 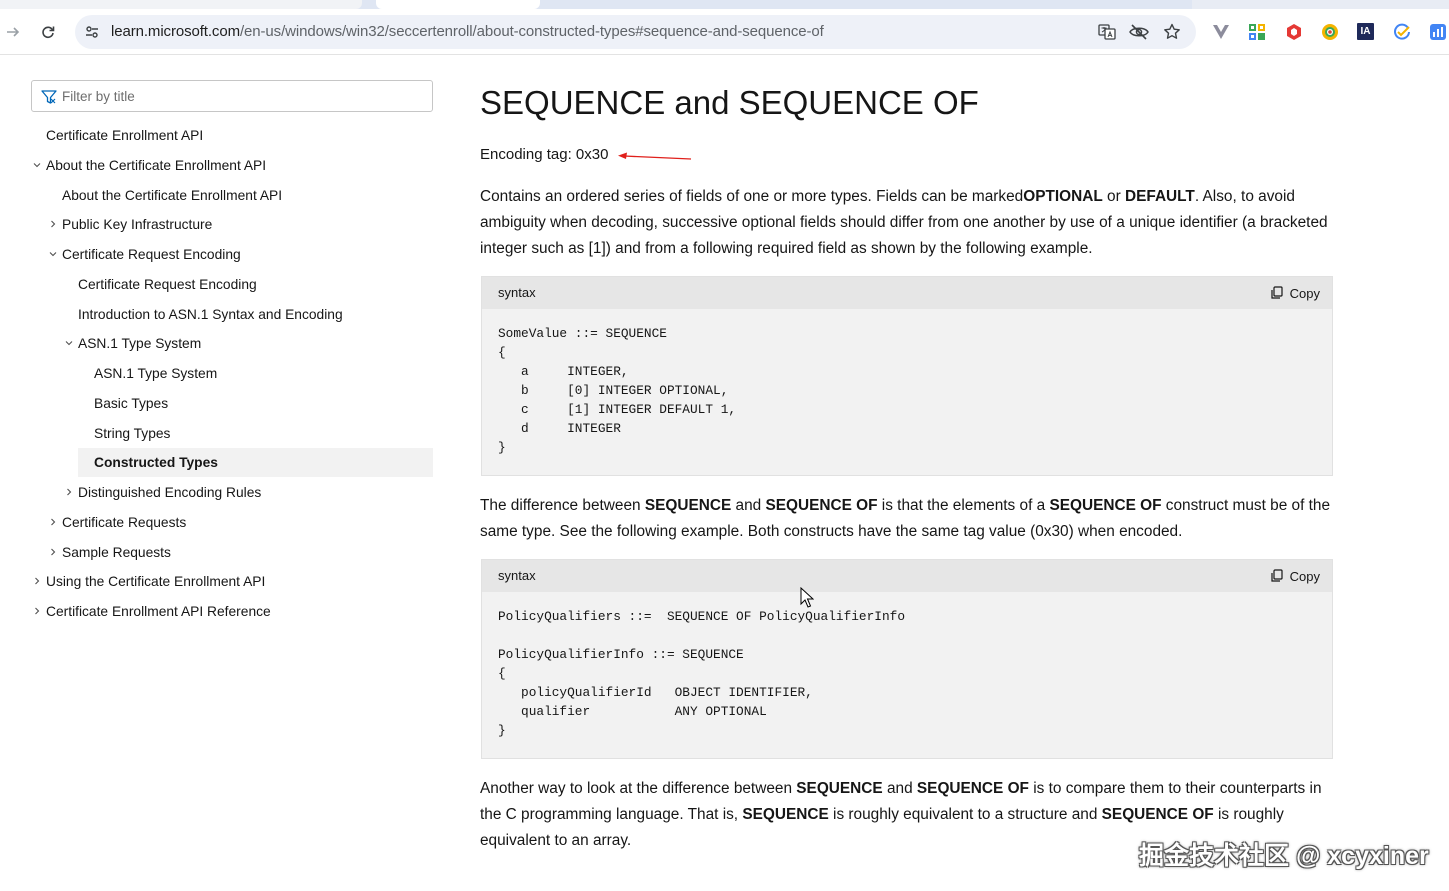 I want to click on url-host: learn.microsoft.com, so click(x=175, y=31).